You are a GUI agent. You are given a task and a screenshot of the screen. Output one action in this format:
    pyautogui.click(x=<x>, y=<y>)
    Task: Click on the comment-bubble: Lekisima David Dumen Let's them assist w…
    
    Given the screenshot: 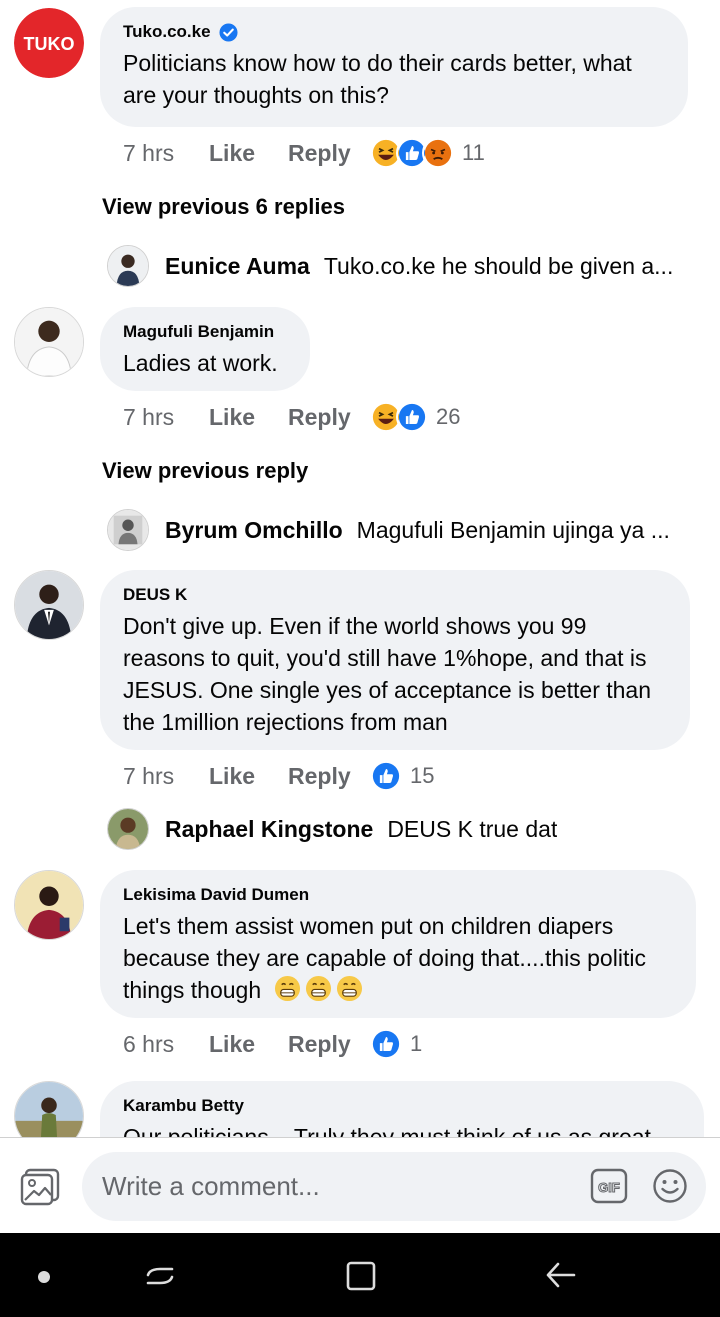 What is the action you would take?
    pyautogui.click(x=398, y=944)
    